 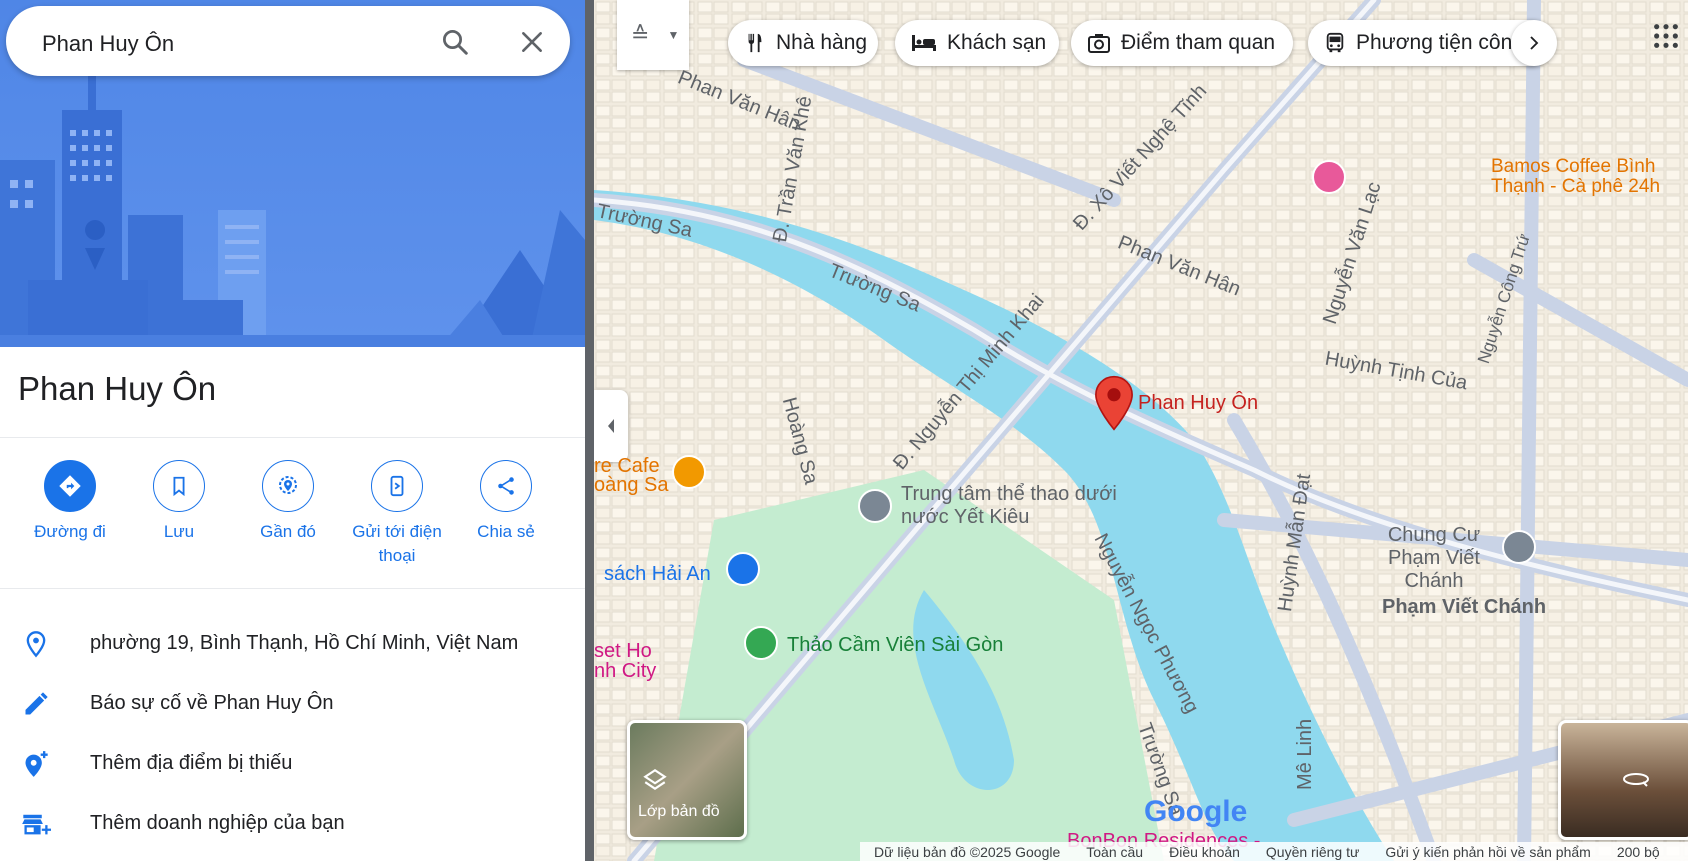 I want to click on chevron-right-icon, so click(x=1534, y=43).